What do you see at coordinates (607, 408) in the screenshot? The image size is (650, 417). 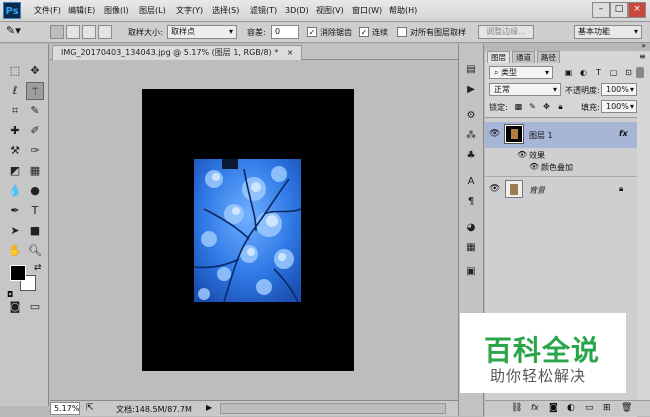 I see `new-layer-icon: ⊞` at bounding box center [607, 408].